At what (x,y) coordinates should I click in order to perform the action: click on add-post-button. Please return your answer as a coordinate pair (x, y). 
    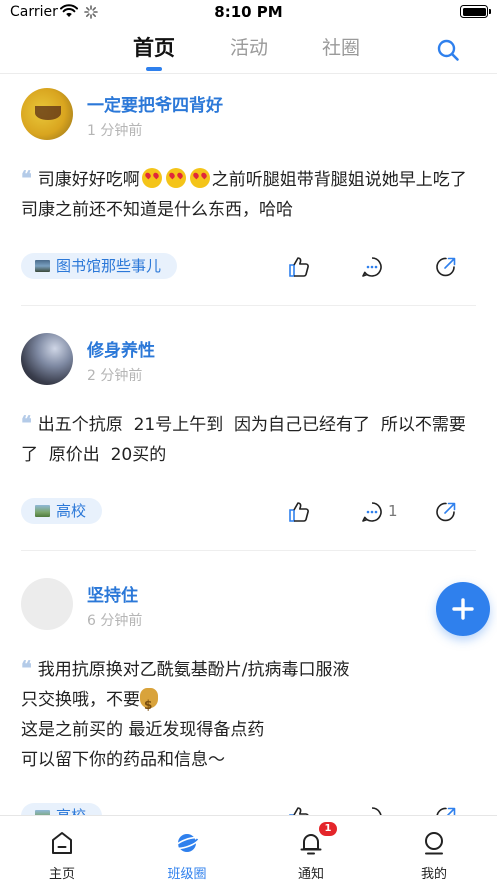
    Looking at the image, I should click on (463, 609).